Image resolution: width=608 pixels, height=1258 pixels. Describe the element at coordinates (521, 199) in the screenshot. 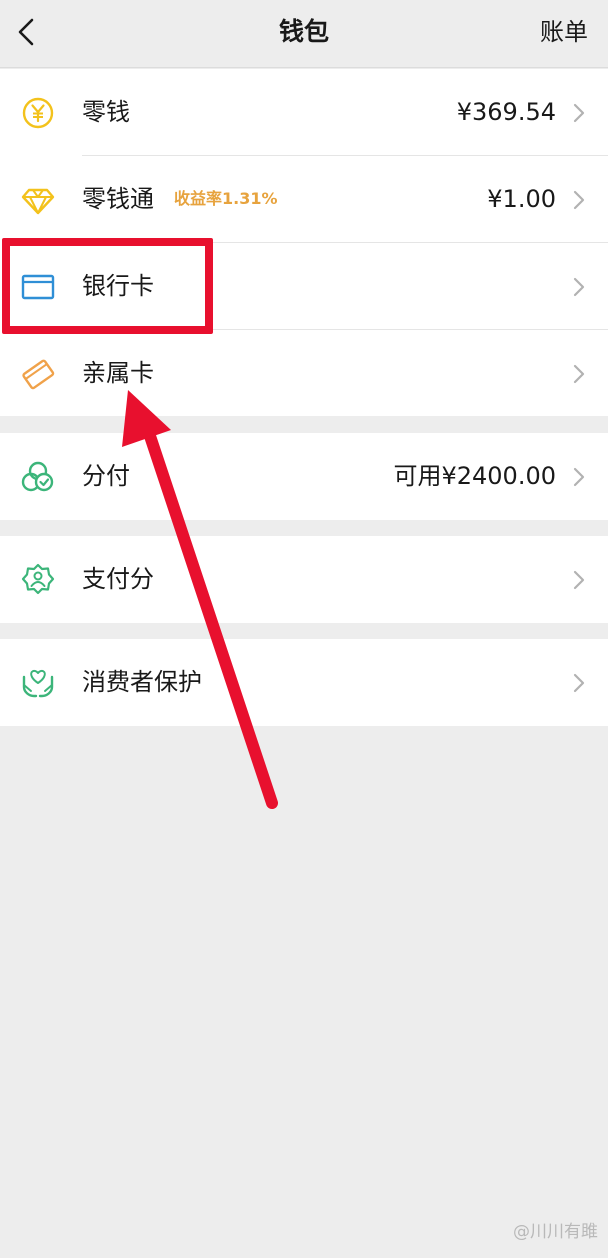

I see `lingqiantong-balance: ¥1.00` at that location.